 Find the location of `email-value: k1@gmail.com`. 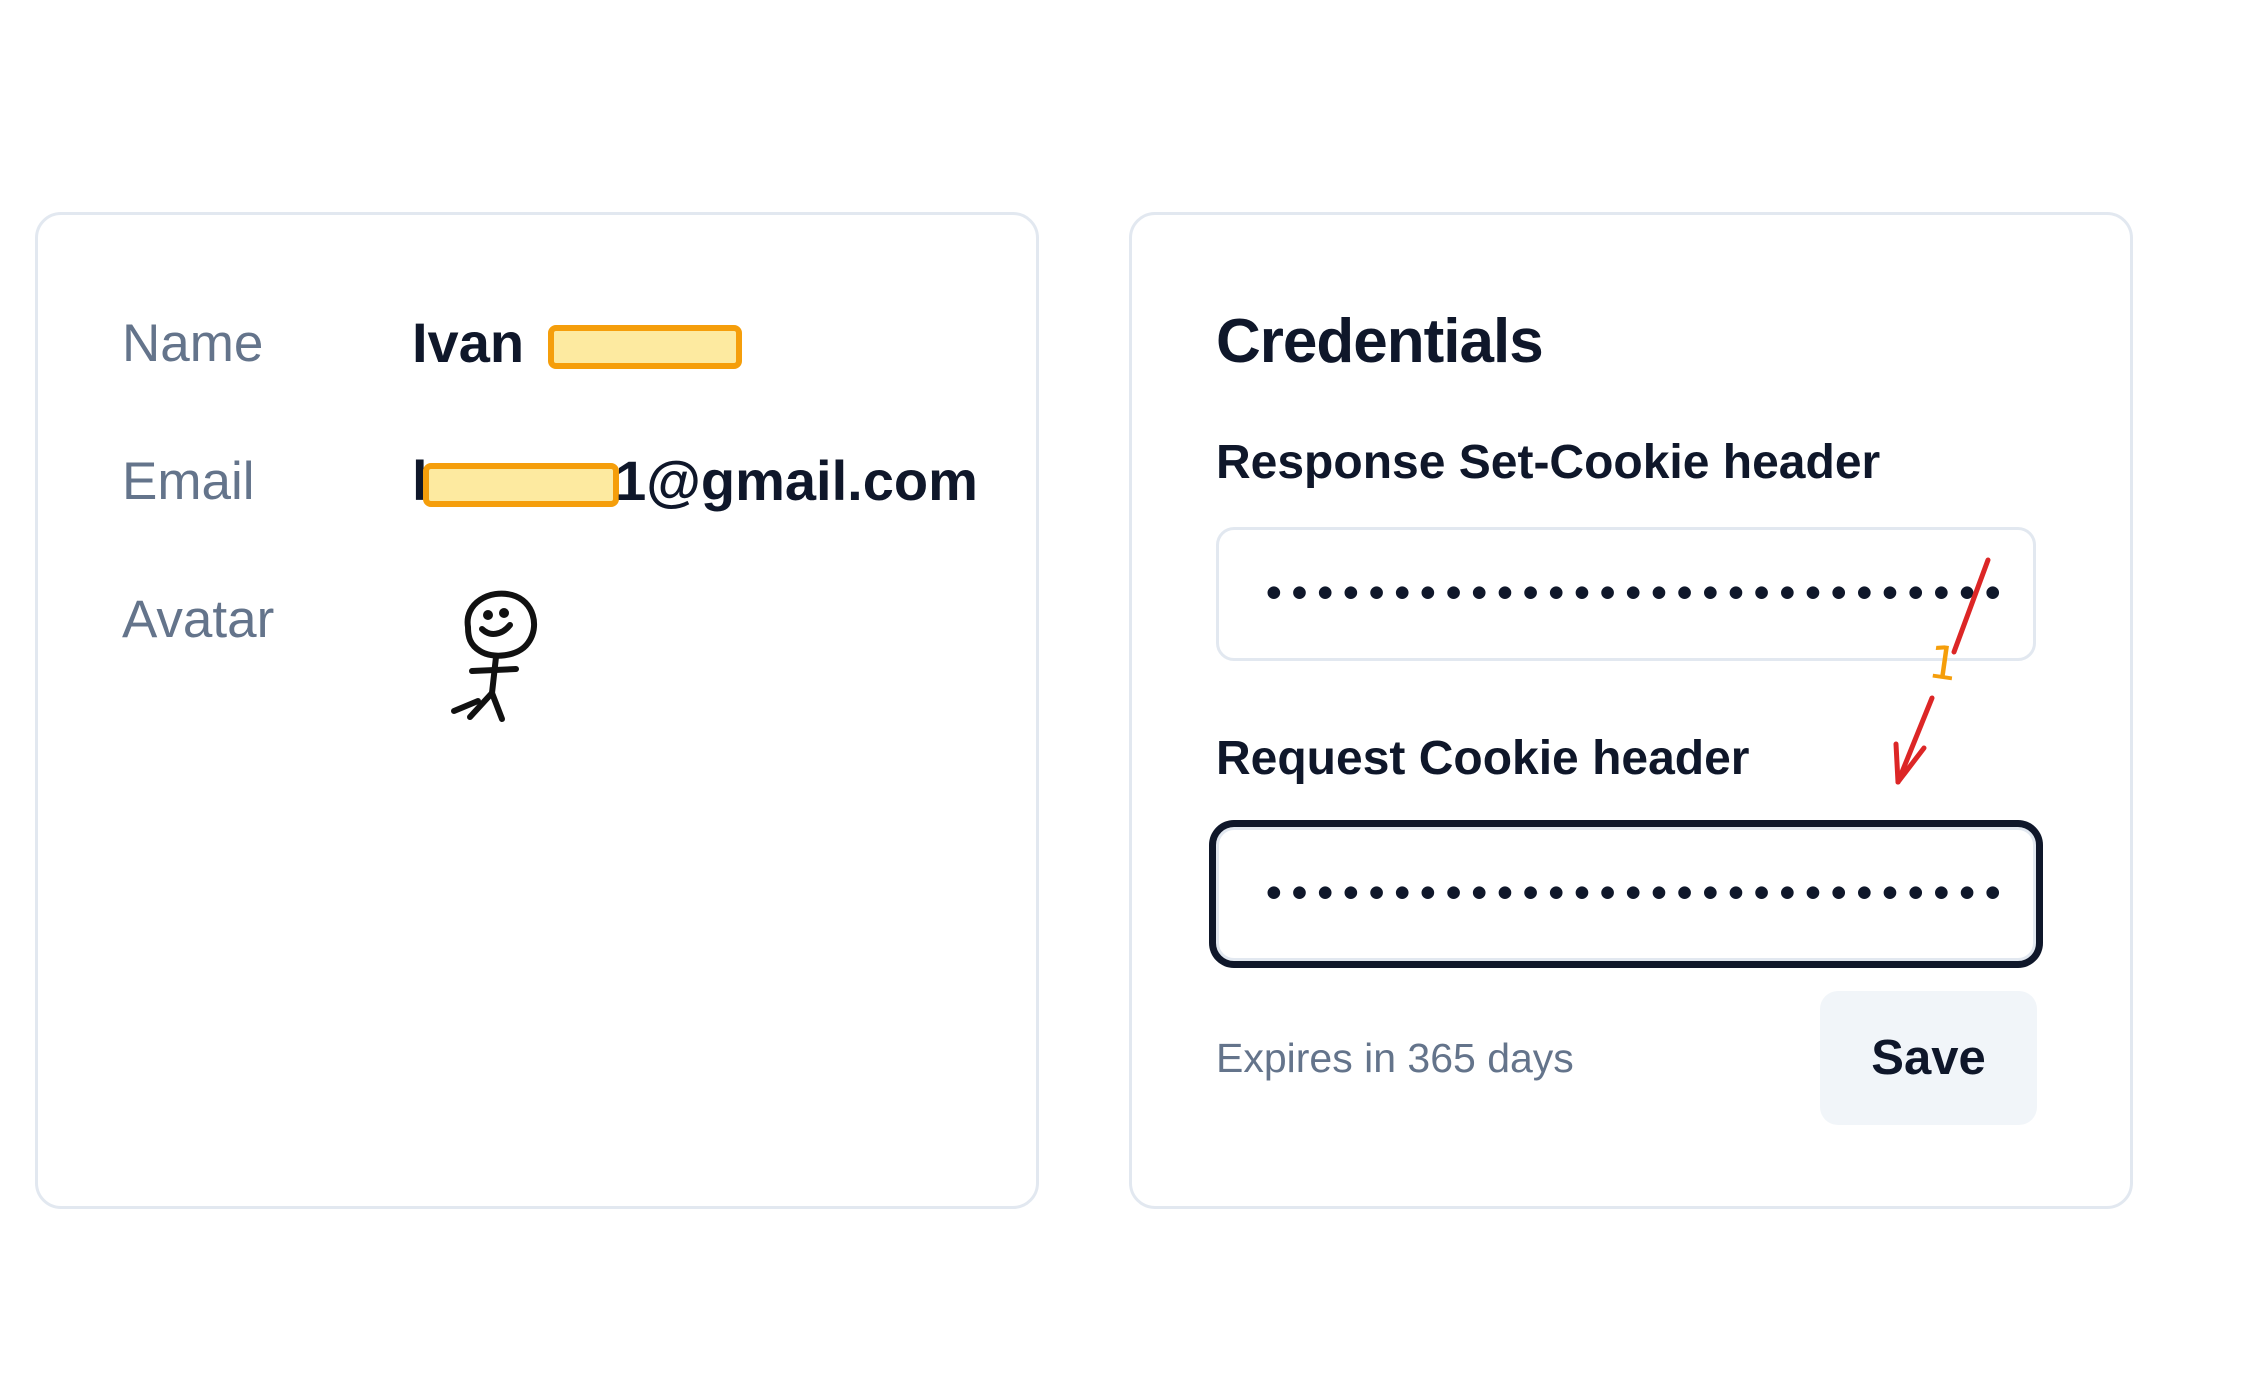

email-value: k1@gmail.com is located at coordinates (695, 481).